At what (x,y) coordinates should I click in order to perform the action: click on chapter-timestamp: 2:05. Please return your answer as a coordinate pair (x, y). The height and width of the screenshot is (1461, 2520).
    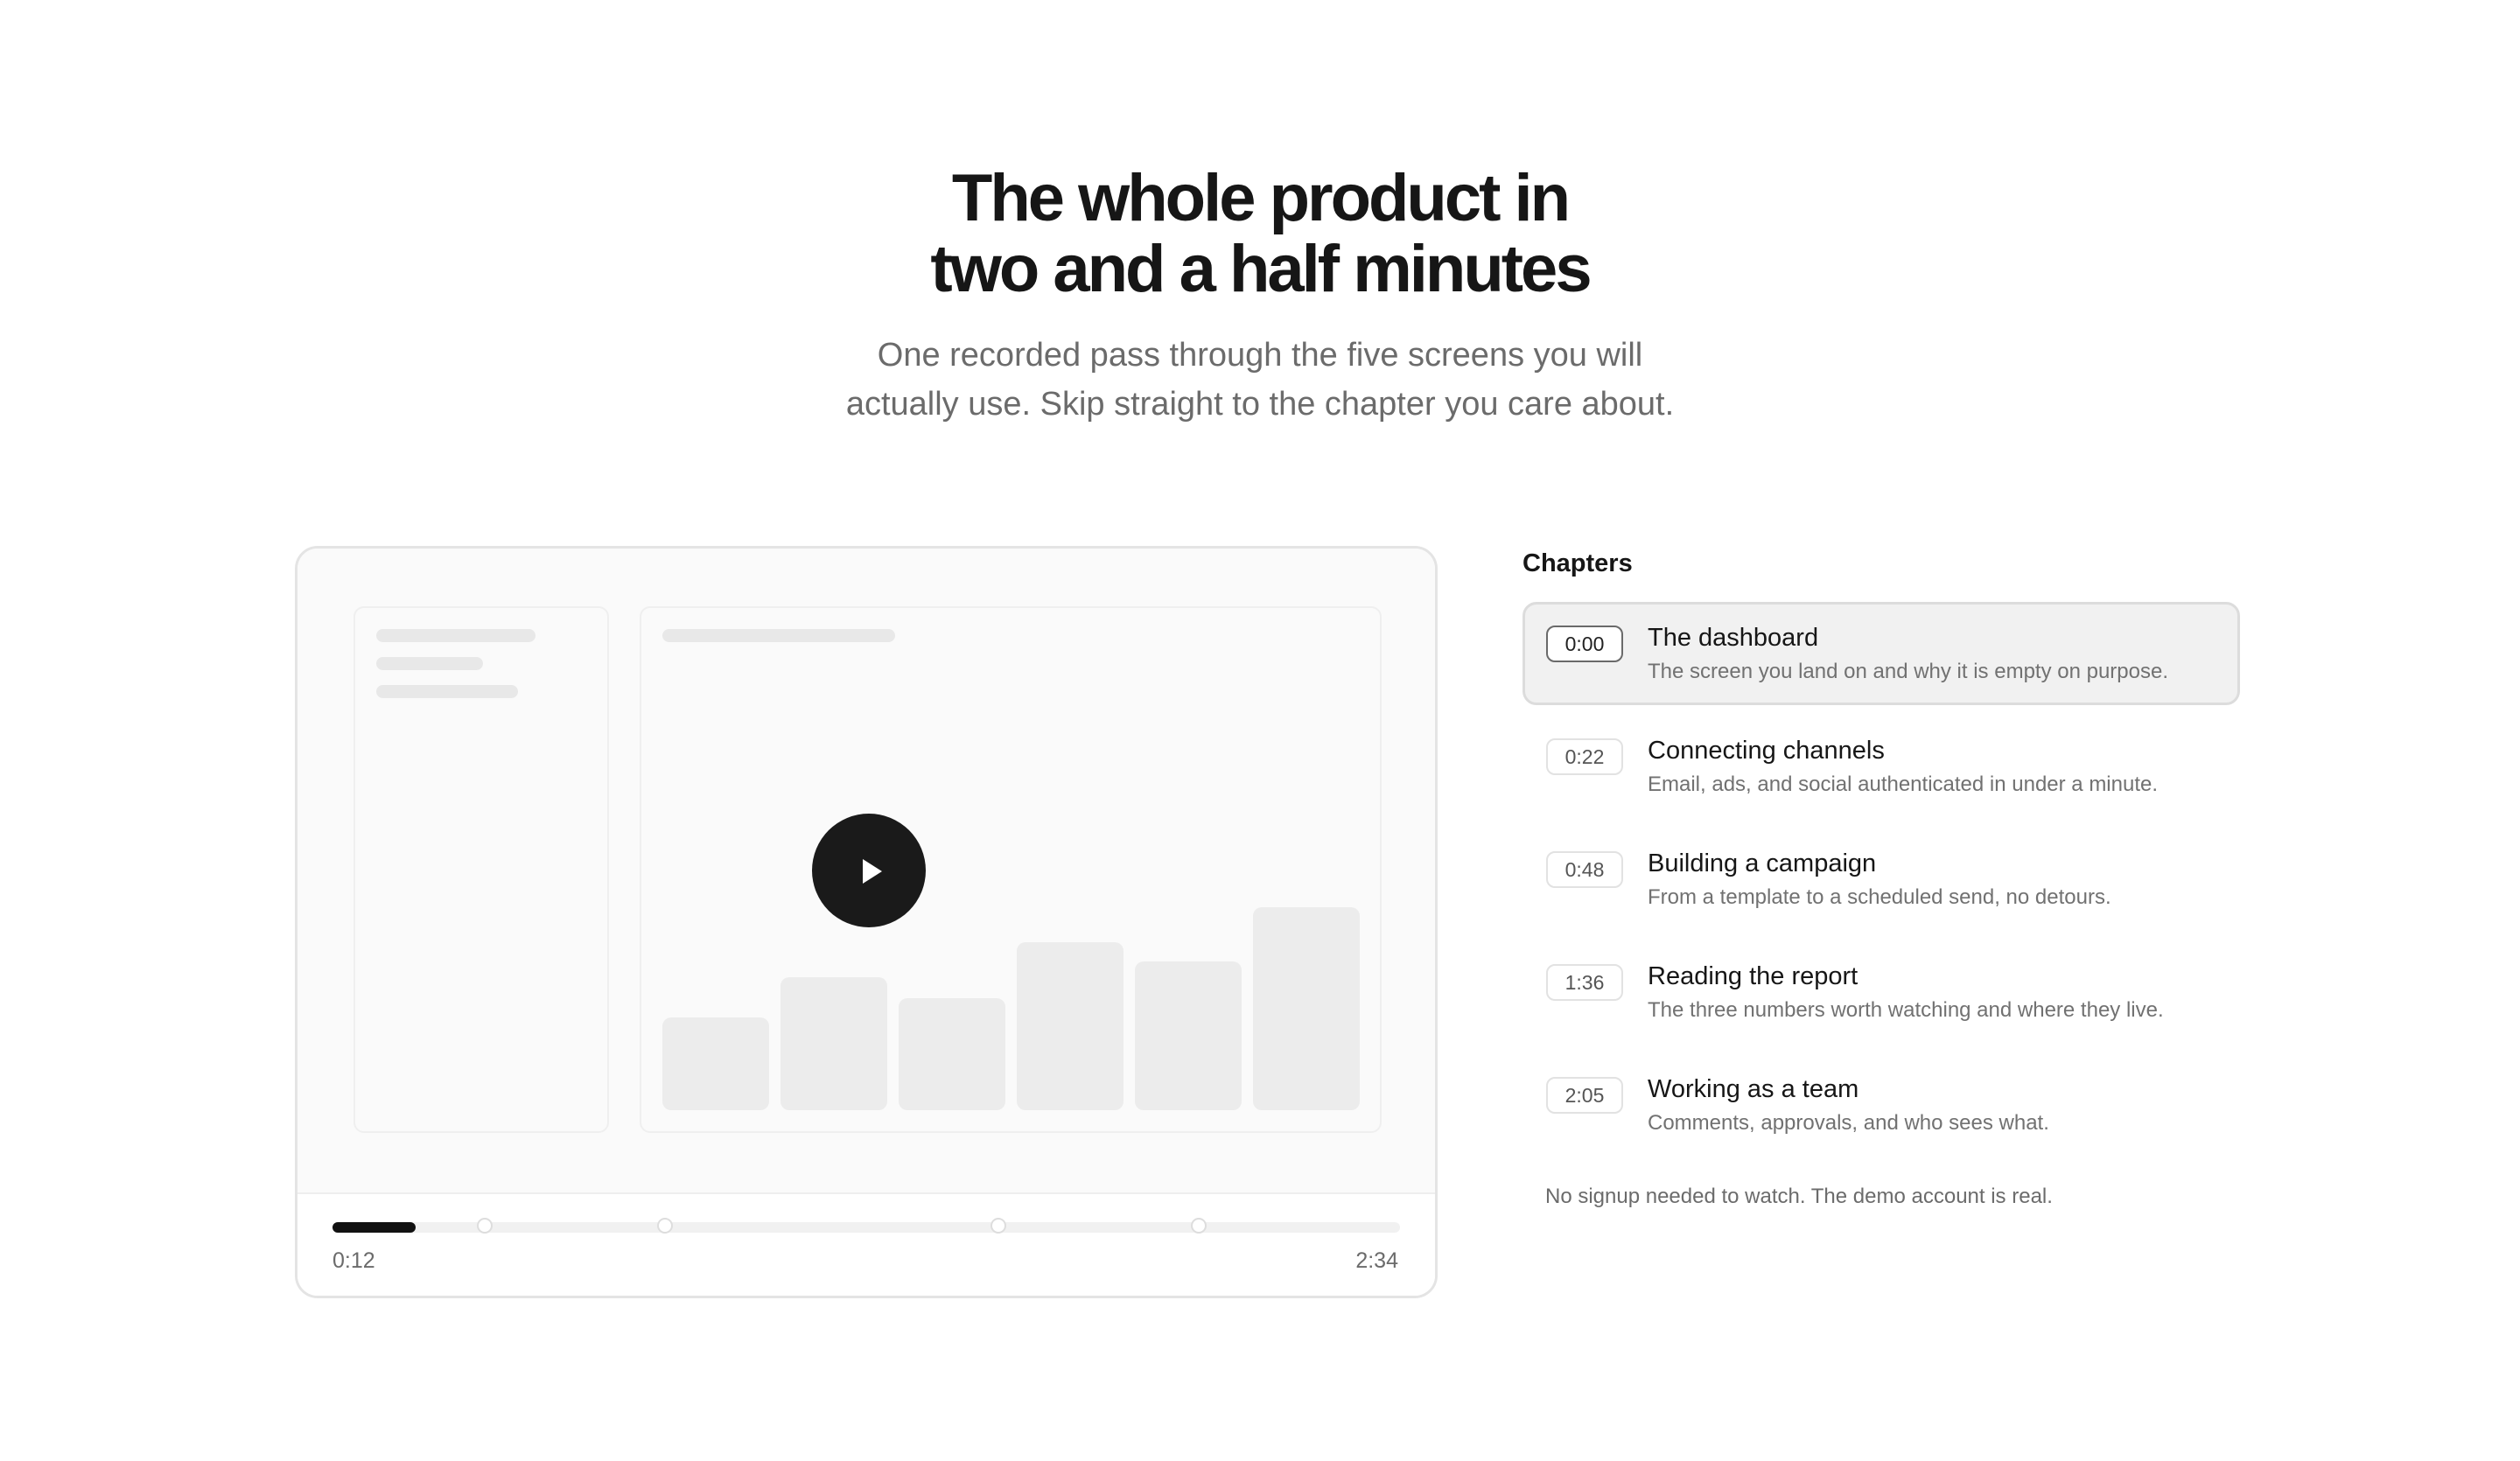
    Looking at the image, I should click on (1584, 1095).